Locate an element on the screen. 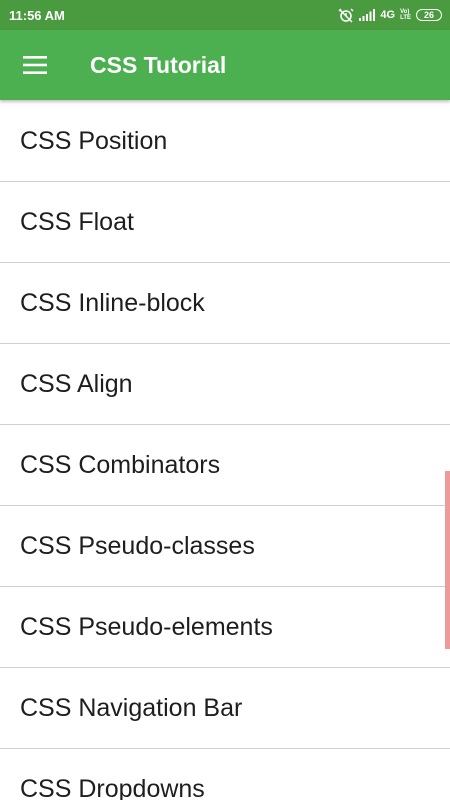 This screenshot has height=800, width=450. list-item: CSS Pseudo-elements is located at coordinates (225, 627).